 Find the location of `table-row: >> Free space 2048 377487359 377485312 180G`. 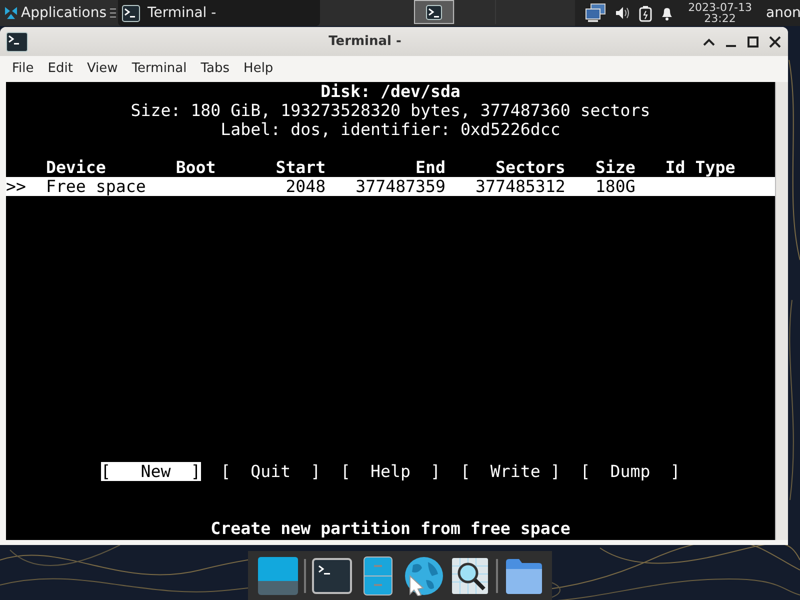

table-row: >> Free space 2048 377487359 377485312 180G is located at coordinates (391, 186).